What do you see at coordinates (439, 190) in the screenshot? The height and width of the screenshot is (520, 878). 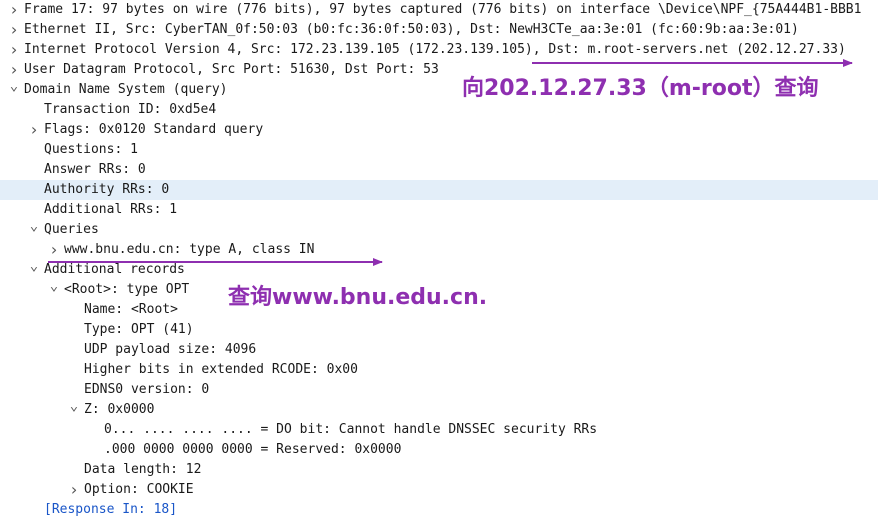 I see `tree-row: Authority RRs: 0` at bounding box center [439, 190].